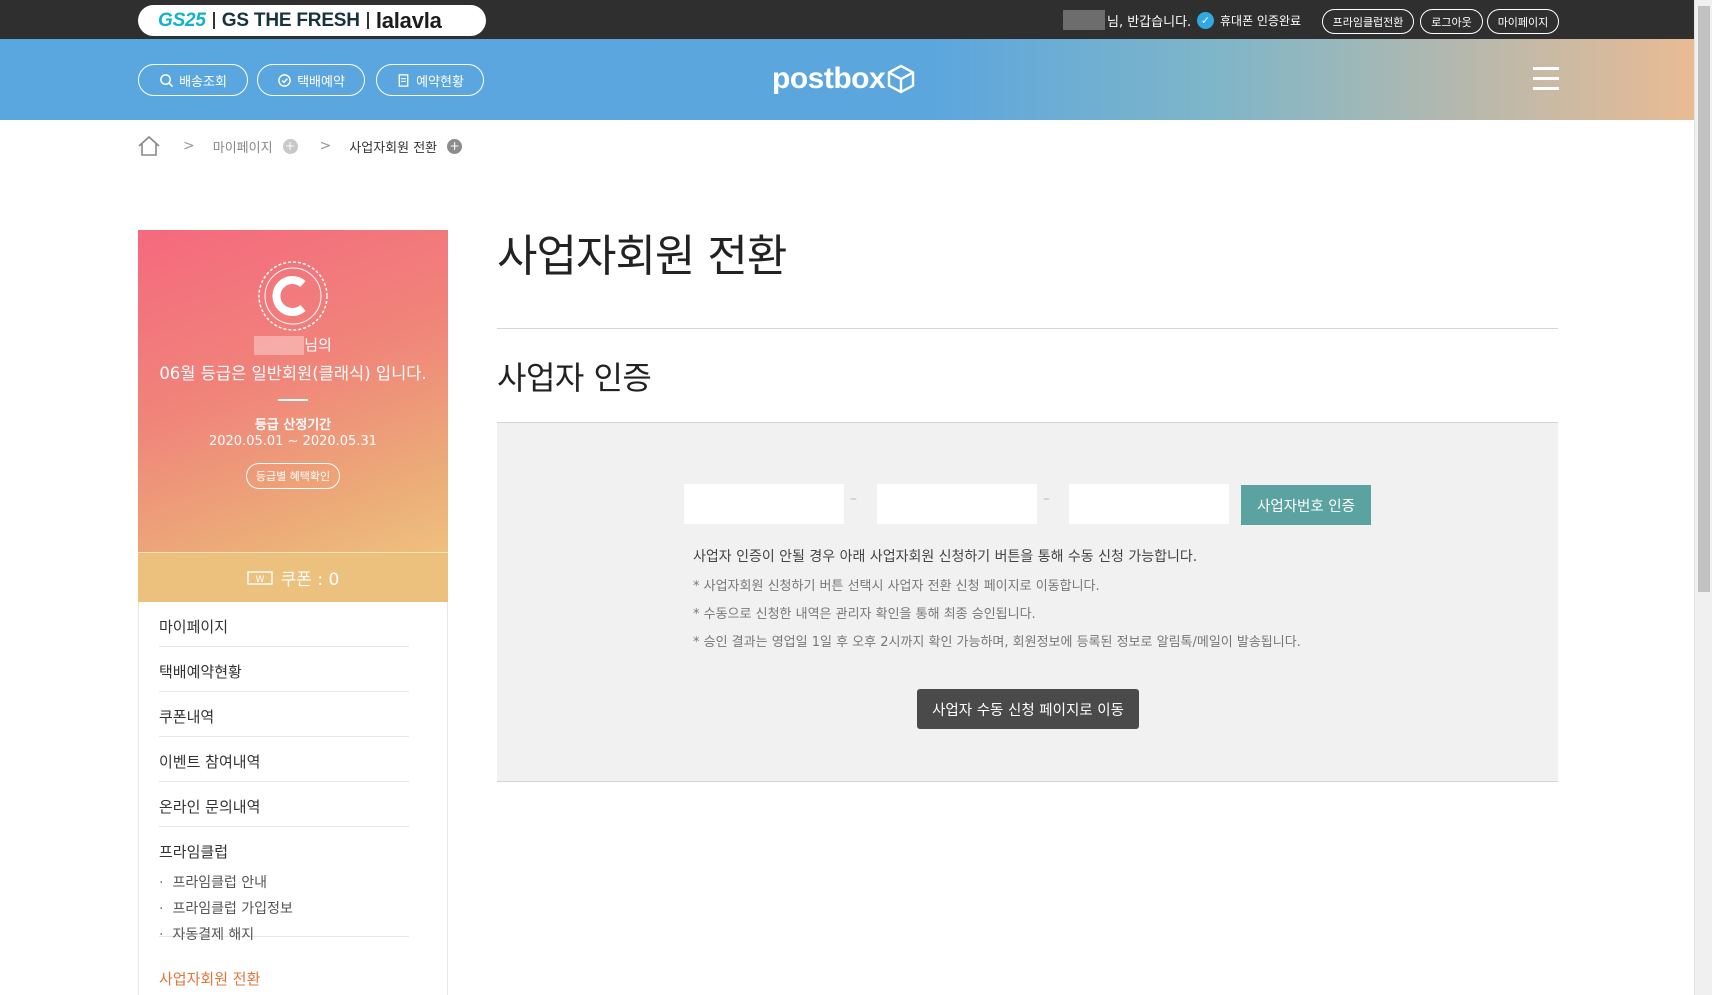  What do you see at coordinates (213, 882) in the screenshot?
I see `side-submenu-prime-info: 프라임클럽 안내` at bounding box center [213, 882].